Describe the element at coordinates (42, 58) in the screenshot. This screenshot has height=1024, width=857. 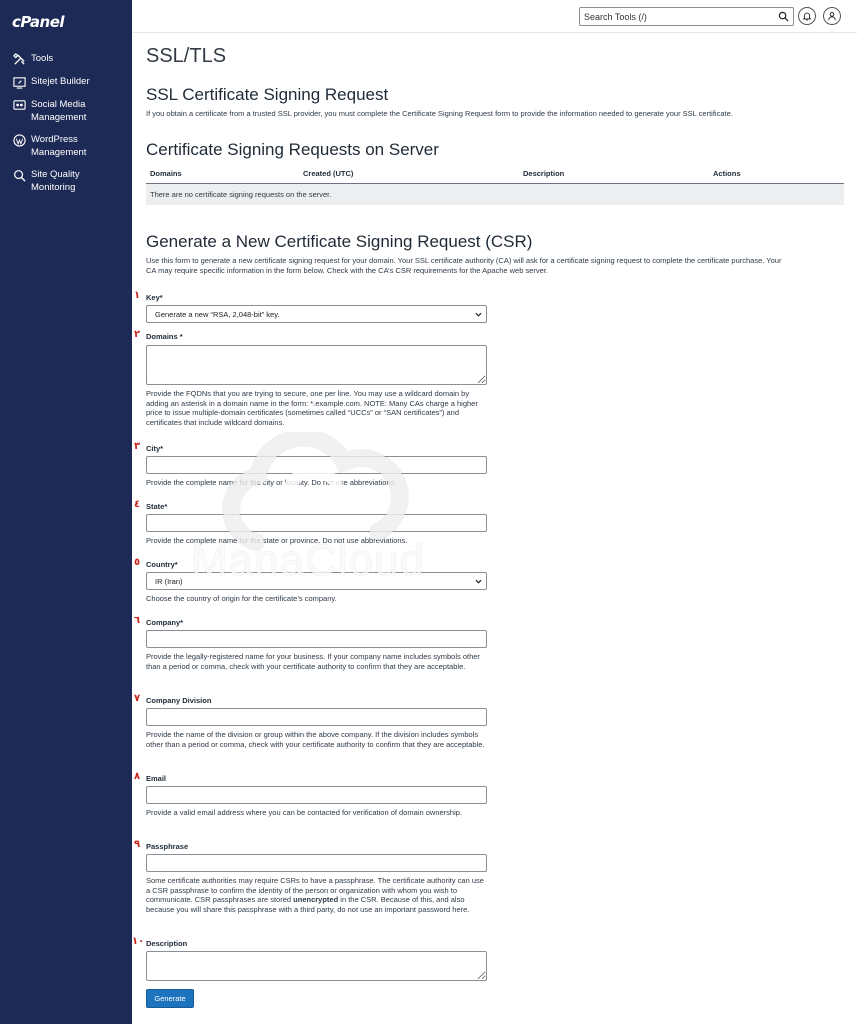
I see `sidebar-item-label: Tools` at that location.